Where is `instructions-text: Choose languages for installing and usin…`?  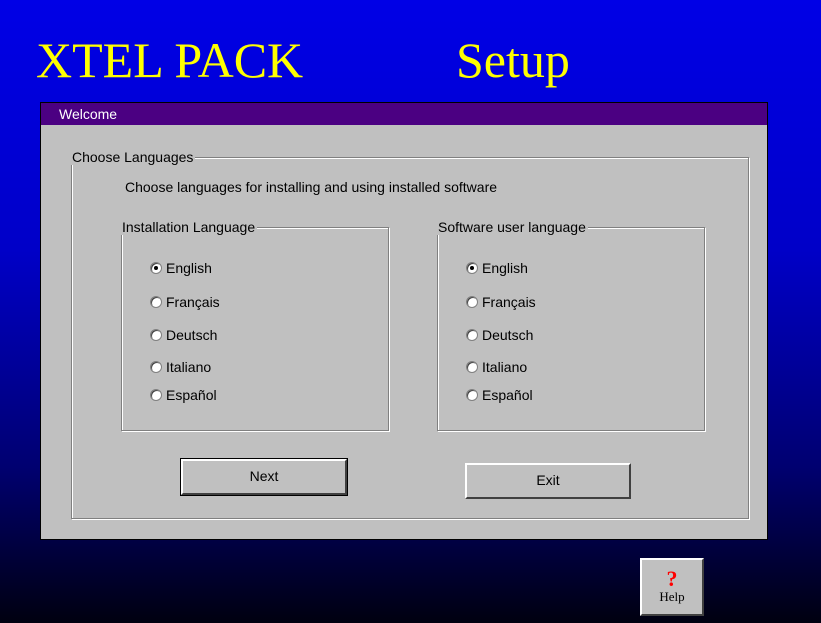
instructions-text: Choose languages for installing and usin… is located at coordinates (311, 187).